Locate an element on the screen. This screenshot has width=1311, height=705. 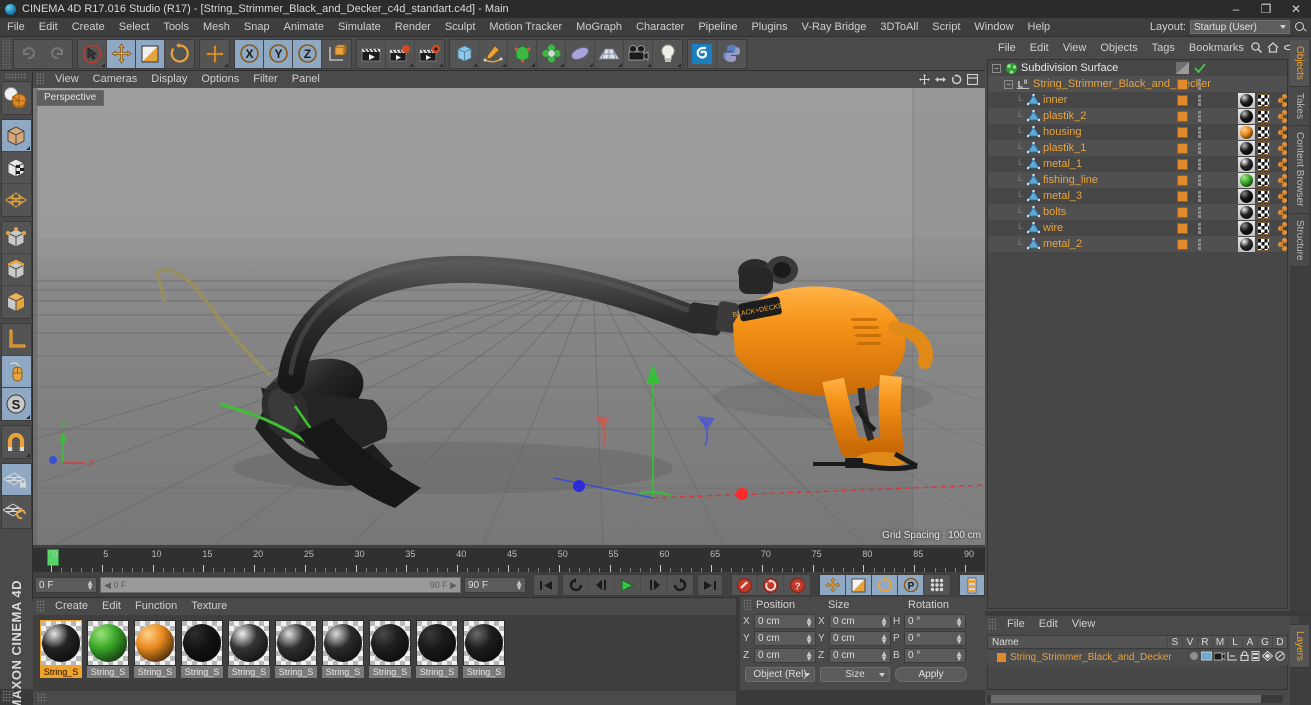
y-axis-lock: Y is located at coordinates (278, 53).